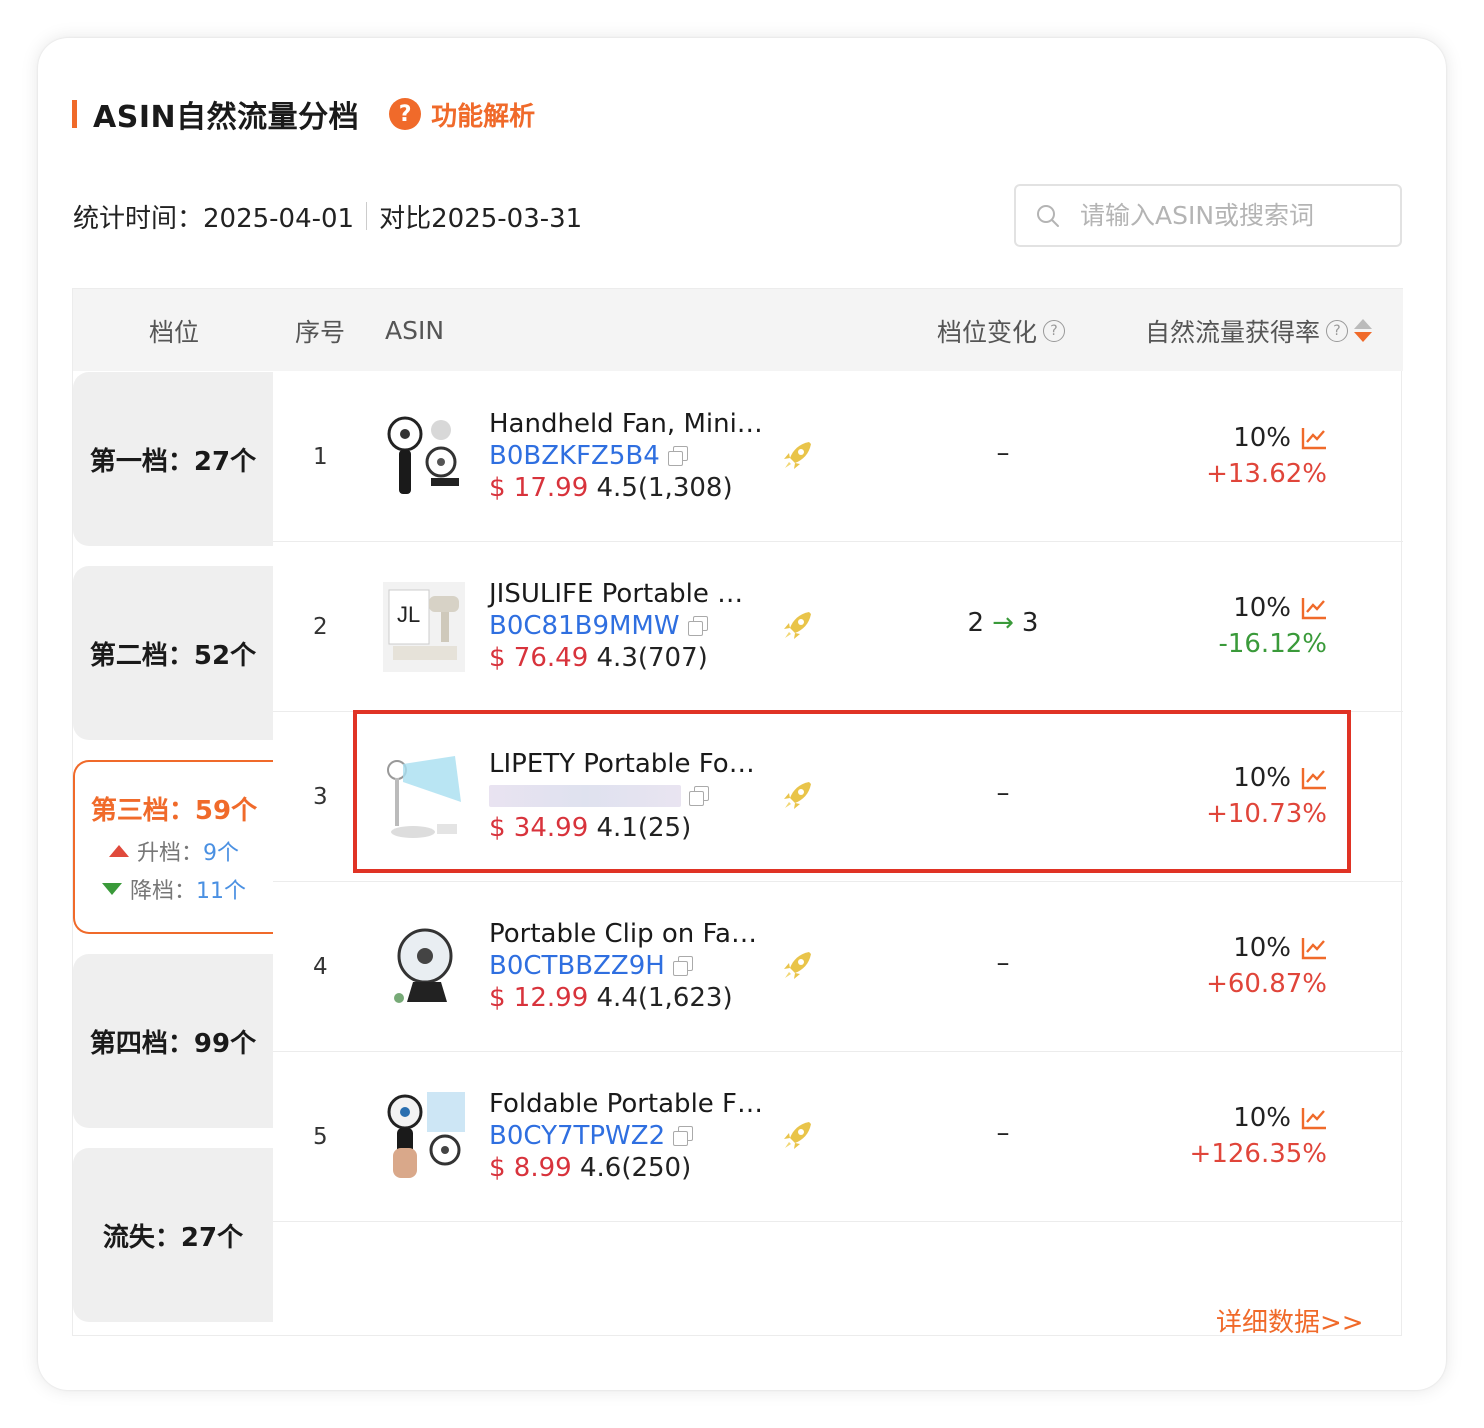 This screenshot has height=1428, width=1484. What do you see at coordinates (111, 888) in the screenshot?
I see `arrow-down-icon` at bounding box center [111, 888].